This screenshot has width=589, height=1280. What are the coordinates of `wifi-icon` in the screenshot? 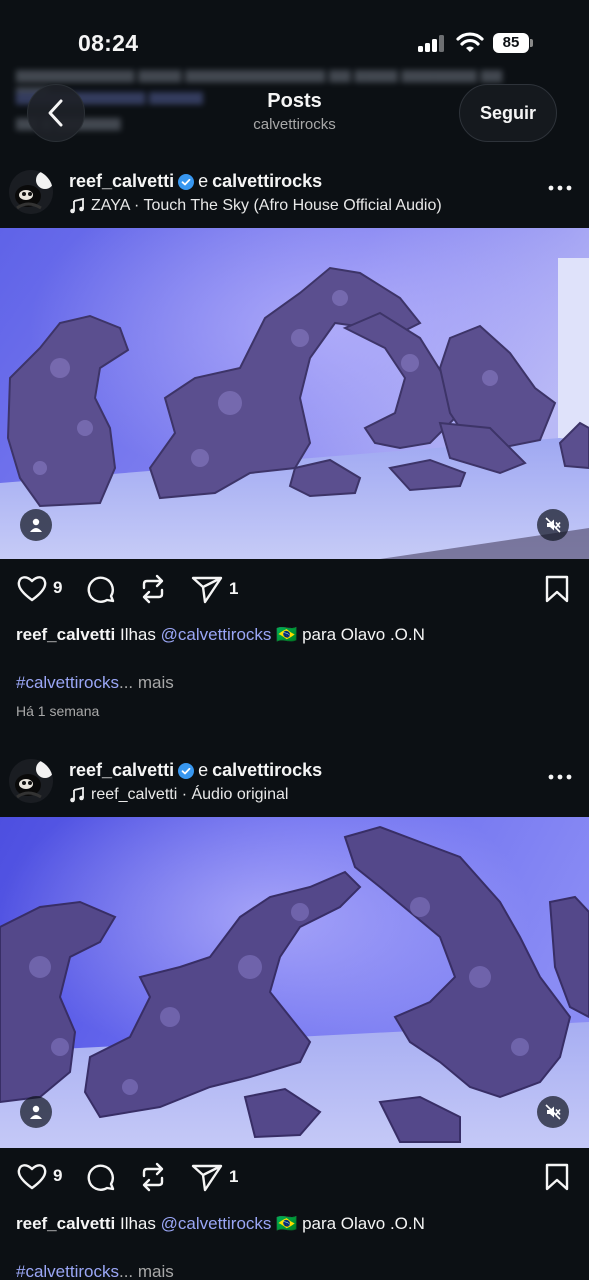 It's located at (470, 42).